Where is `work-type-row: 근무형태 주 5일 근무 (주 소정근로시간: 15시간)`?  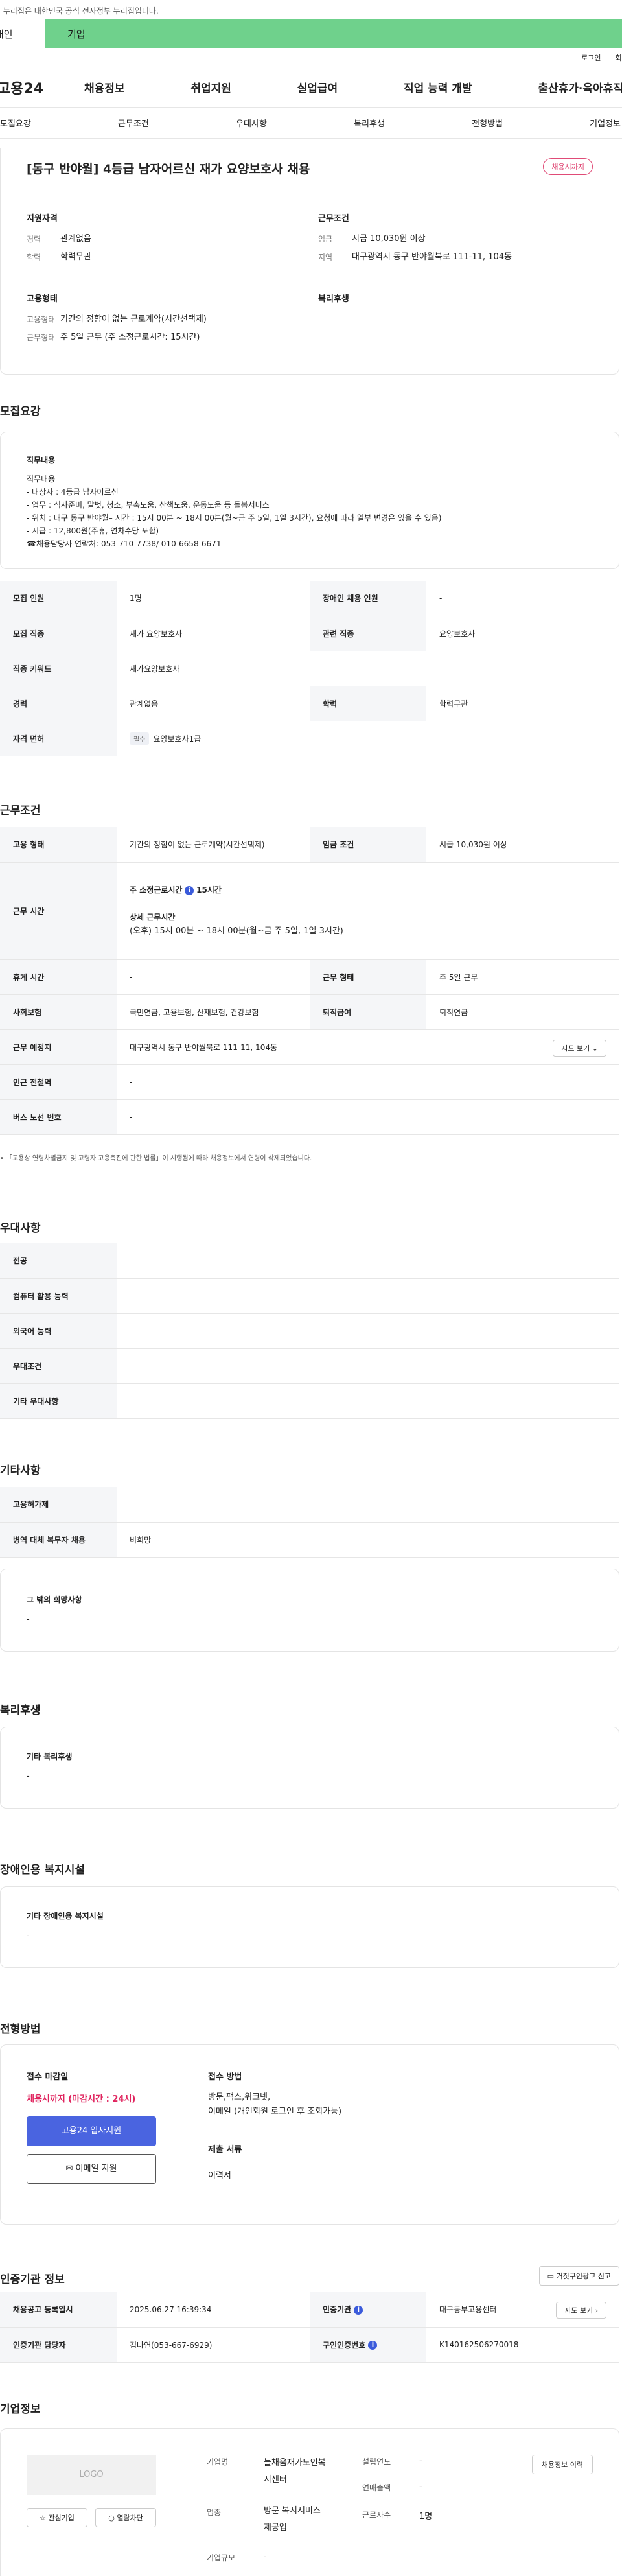 work-type-row: 근무형태 주 5일 근무 (주 소정근로시간: 15시간) is located at coordinates (113, 337).